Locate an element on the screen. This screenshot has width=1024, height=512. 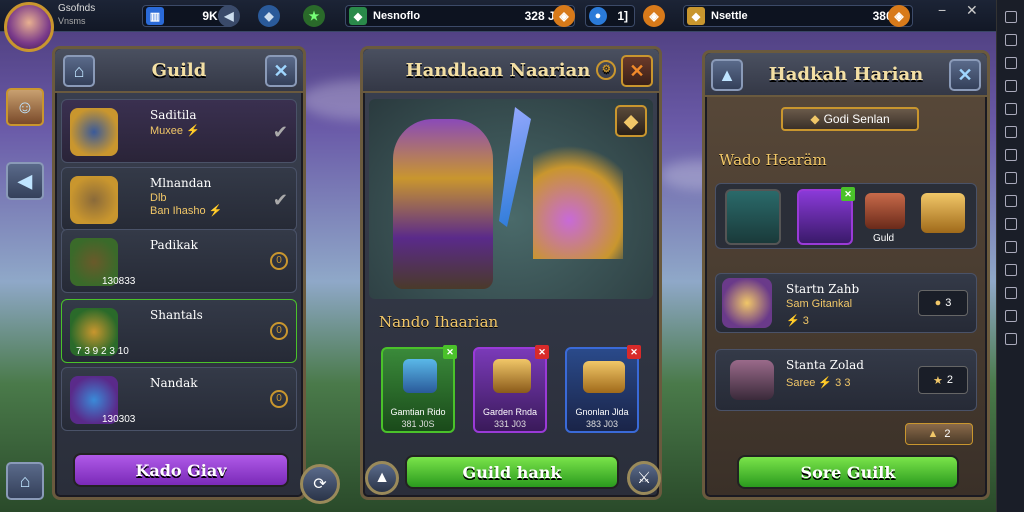
row-sub: Saree ⚡ 3 3 is located at coordinates (818, 383).